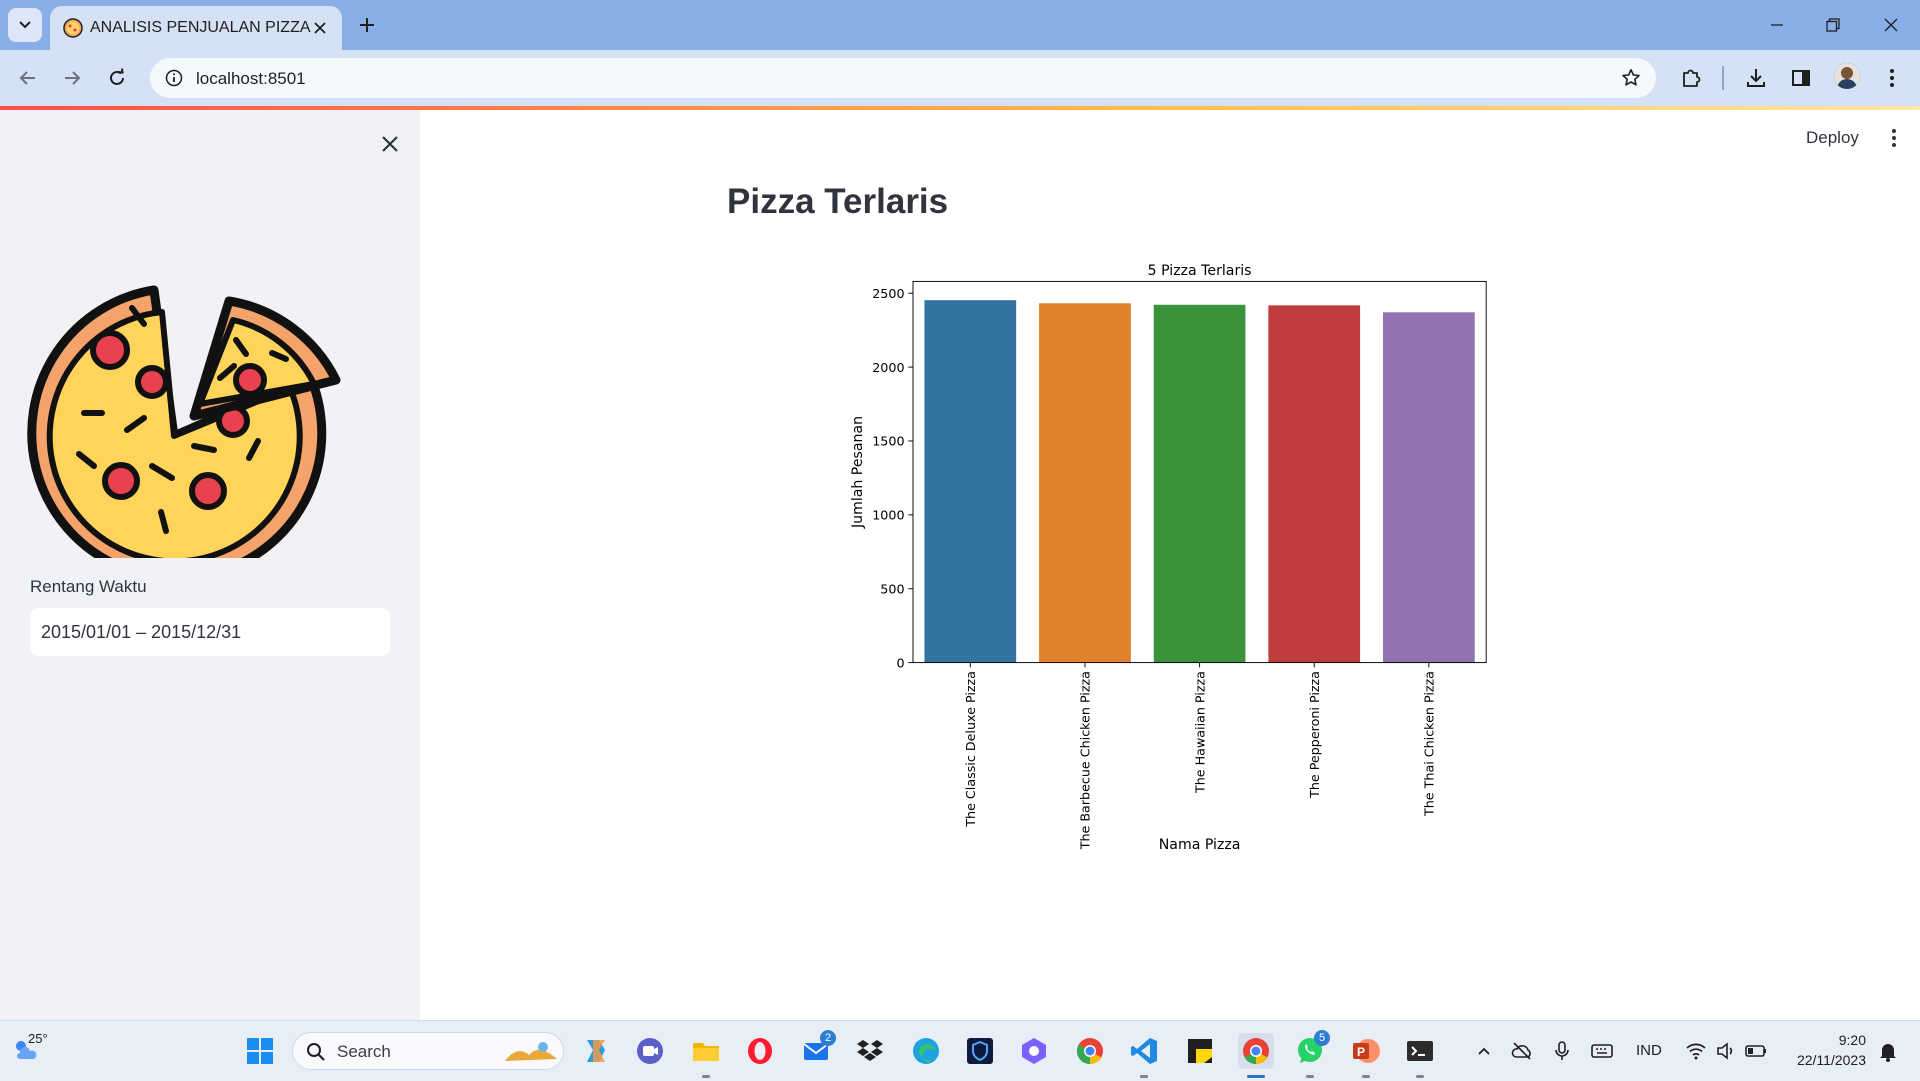 The height and width of the screenshot is (1081, 1920). What do you see at coordinates (1085, 760) in the screenshot?
I see `x-tick-label: The Barbecue Chicken Pizza` at bounding box center [1085, 760].